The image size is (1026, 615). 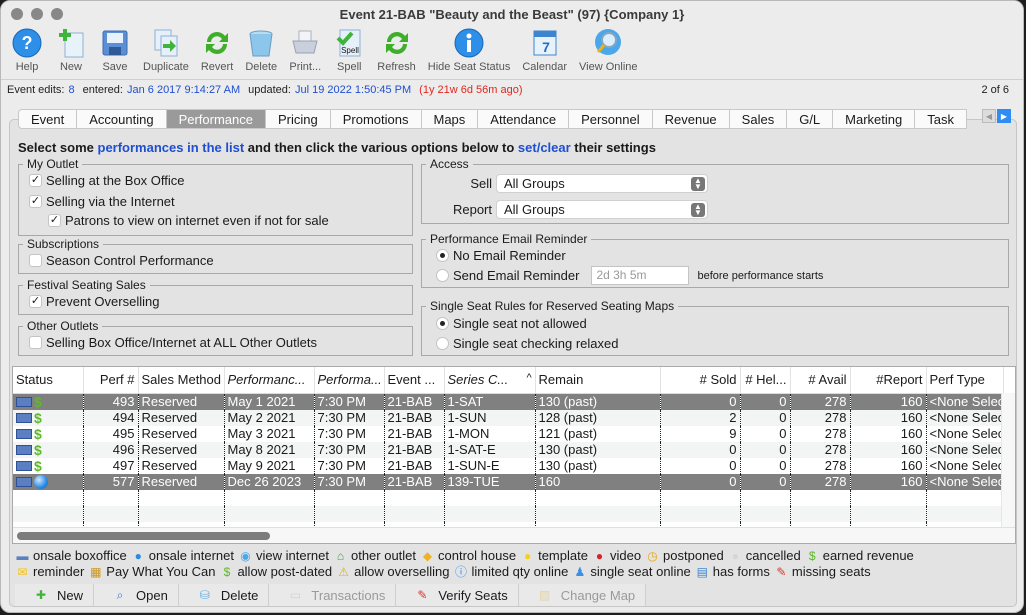 What do you see at coordinates (111, 481) in the screenshot?
I see `perf-number-cell: 577` at bounding box center [111, 481].